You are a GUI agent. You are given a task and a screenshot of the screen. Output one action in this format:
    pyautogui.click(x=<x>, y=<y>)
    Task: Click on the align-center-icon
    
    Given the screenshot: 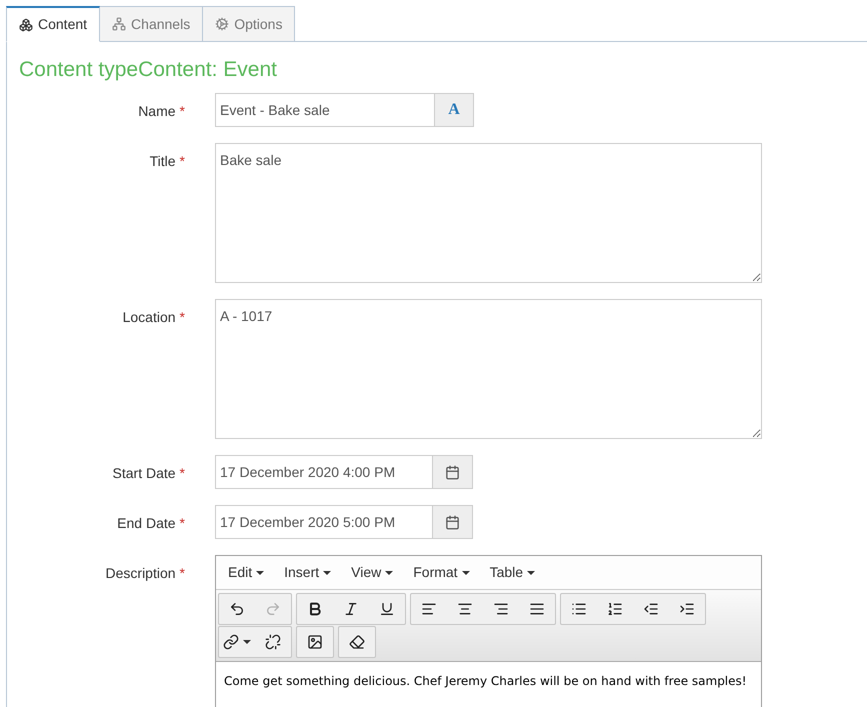 What is the action you would take?
    pyautogui.click(x=465, y=609)
    